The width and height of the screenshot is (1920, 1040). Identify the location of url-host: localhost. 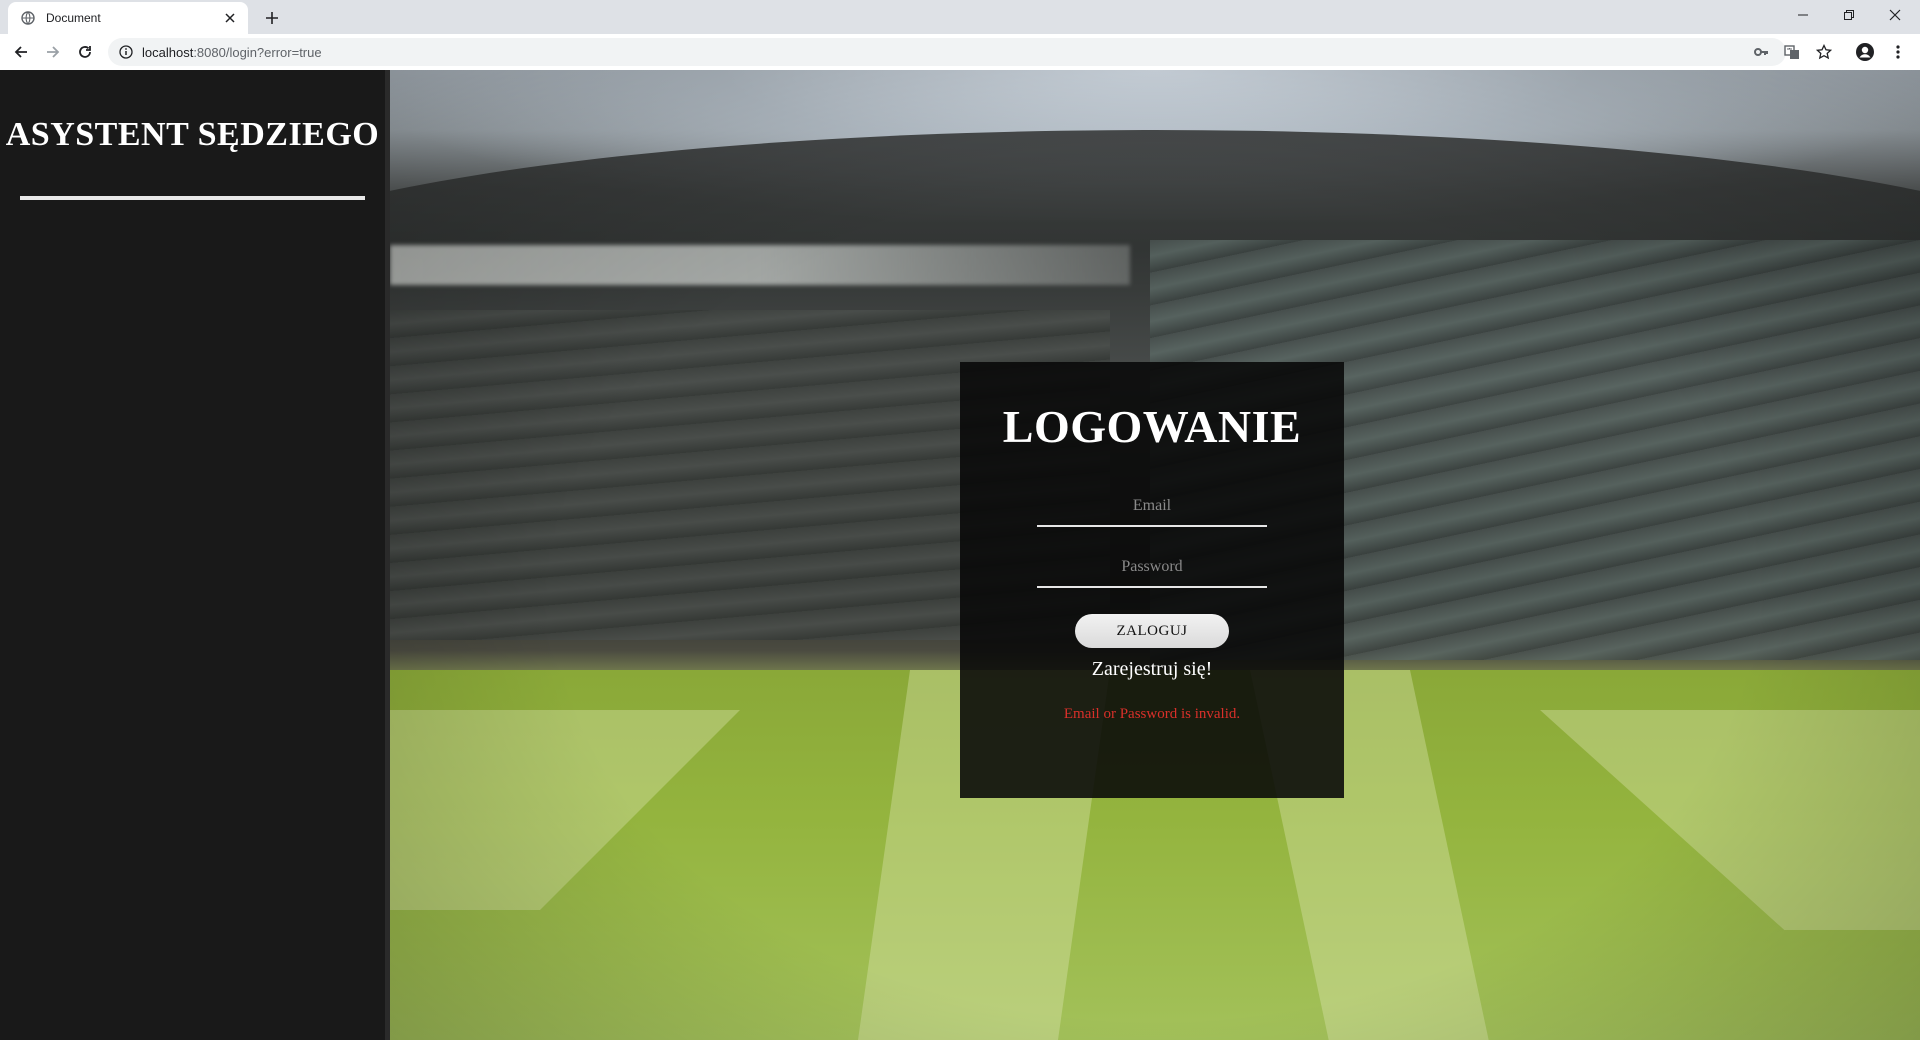
(168, 52).